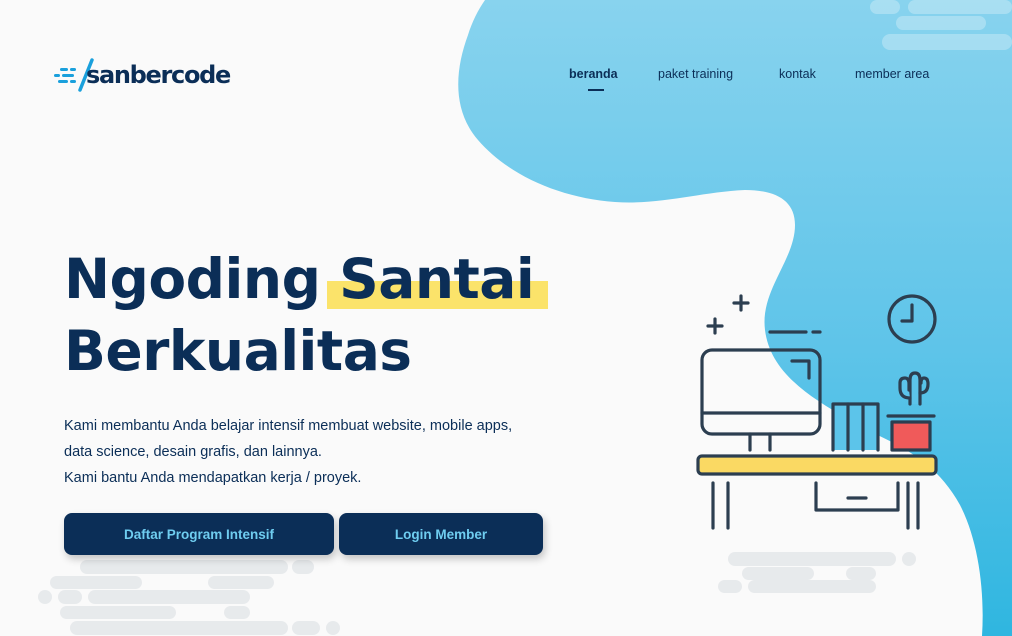  I want to click on cloud-bottom-left, so click(189, 597).